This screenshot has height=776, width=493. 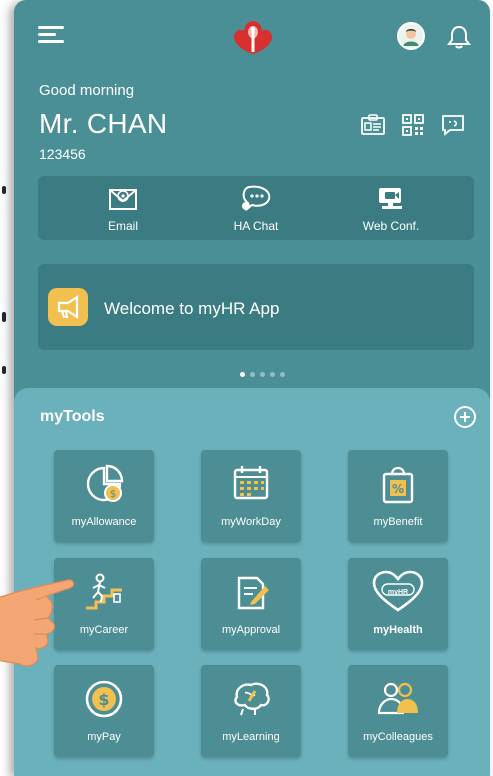 What do you see at coordinates (103, 123) in the screenshot?
I see `user-name: Mr. CHAN` at bounding box center [103, 123].